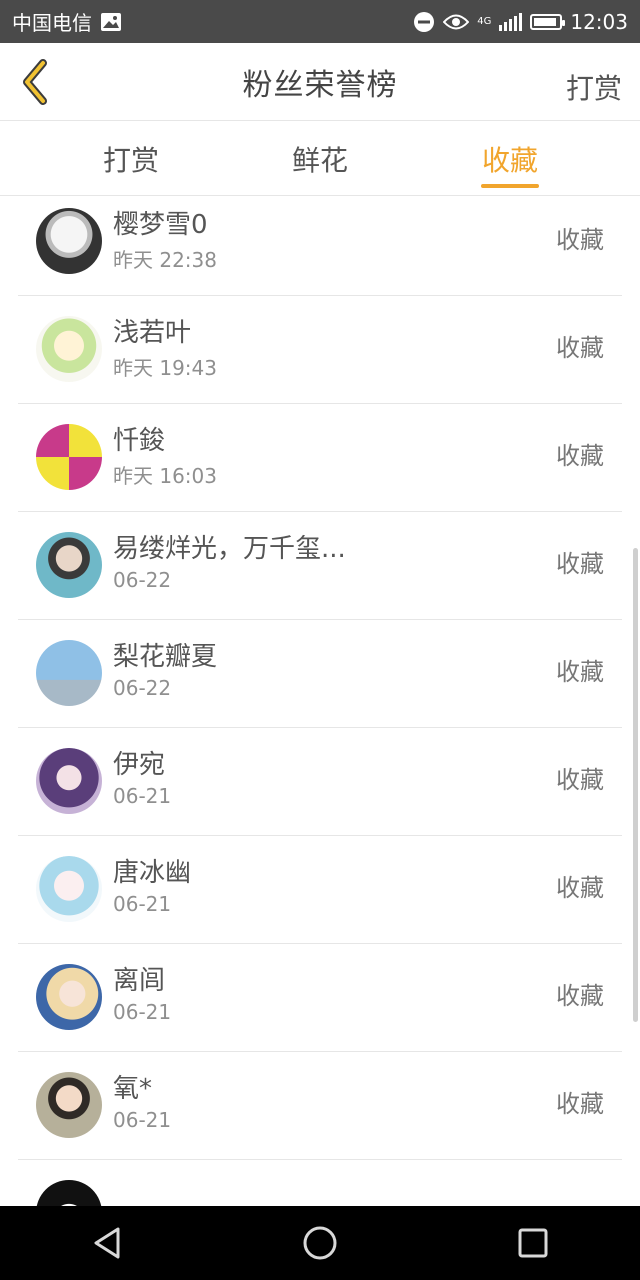 The image size is (640, 1280). Describe the element at coordinates (111, 22) in the screenshot. I see `image-icon` at that location.